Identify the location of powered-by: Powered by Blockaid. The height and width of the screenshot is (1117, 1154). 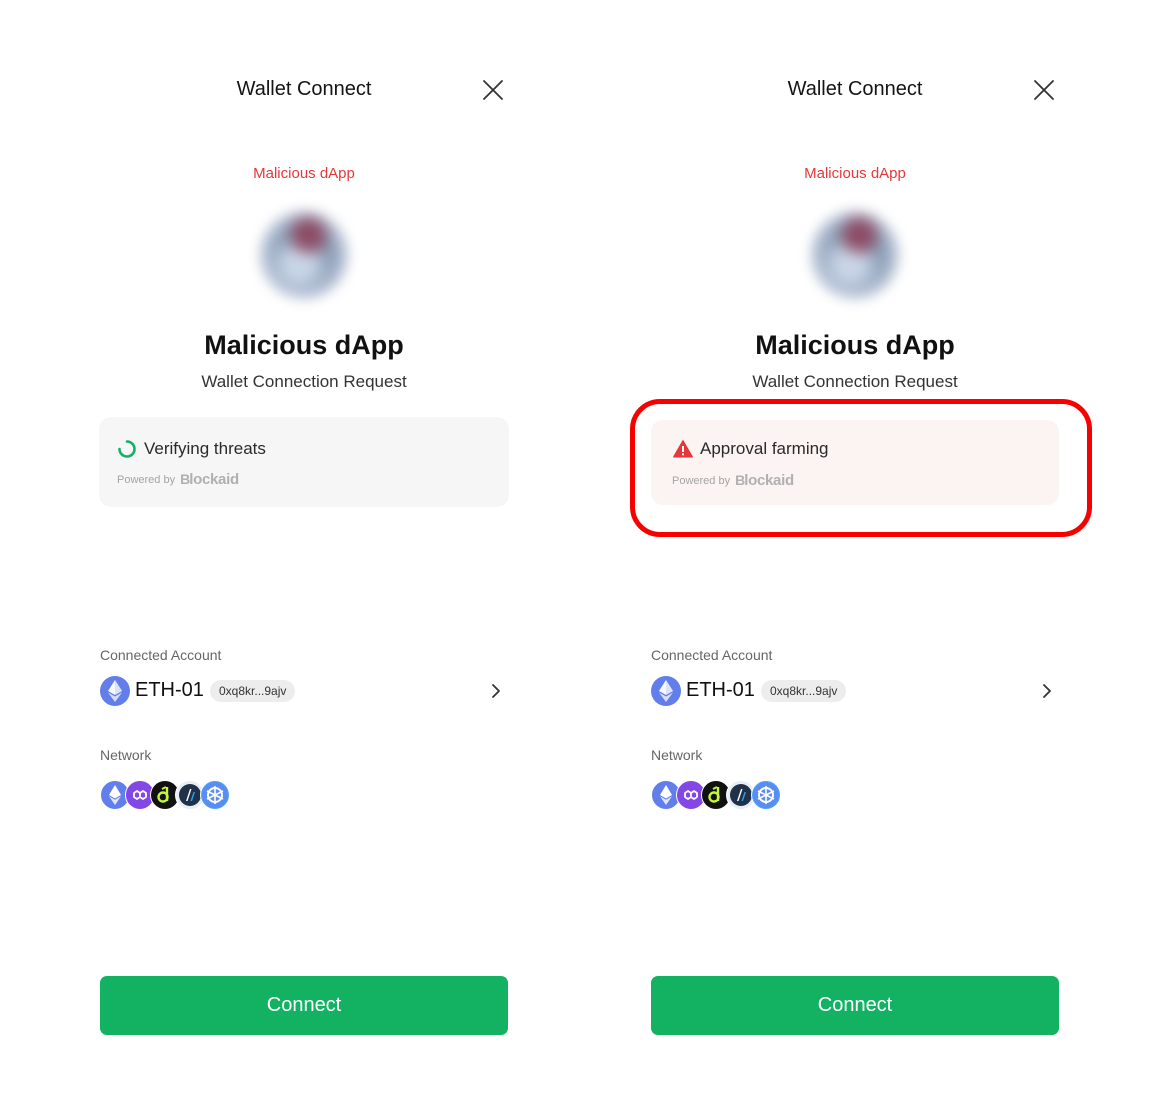
(178, 479).